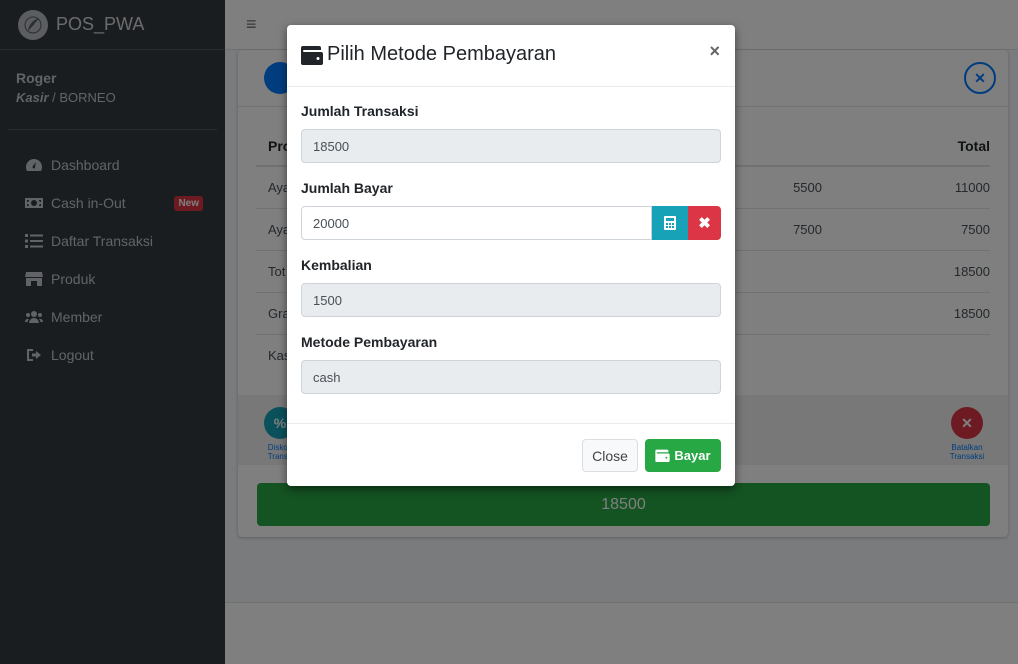 The height and width of the screenshot is (664, 1018). I want to click on jumlah-bayar-group: Jumlah Bayar 20000 ✖, so click(511, 210).